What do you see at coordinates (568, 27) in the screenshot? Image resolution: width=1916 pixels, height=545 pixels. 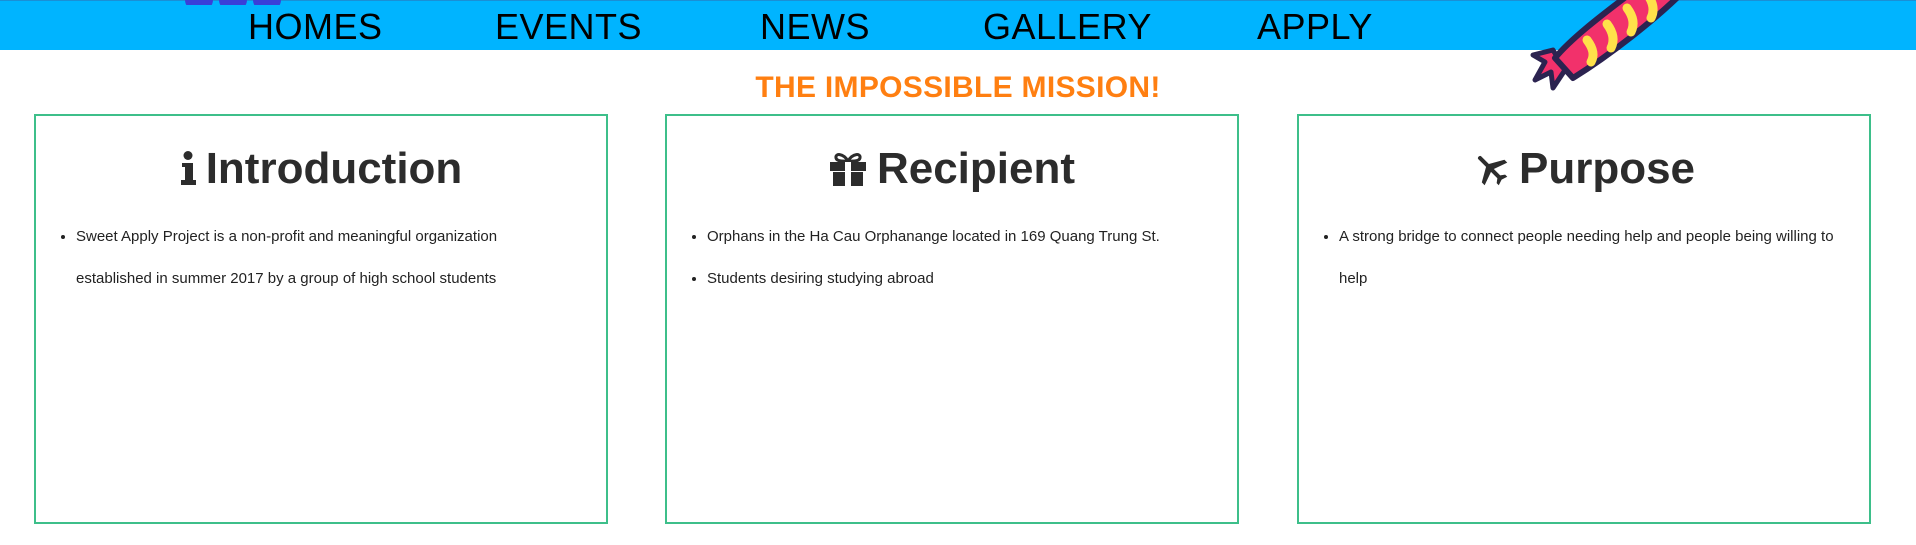 I see `nav-link-events: EVENTS` at bounding box center [568, 27].